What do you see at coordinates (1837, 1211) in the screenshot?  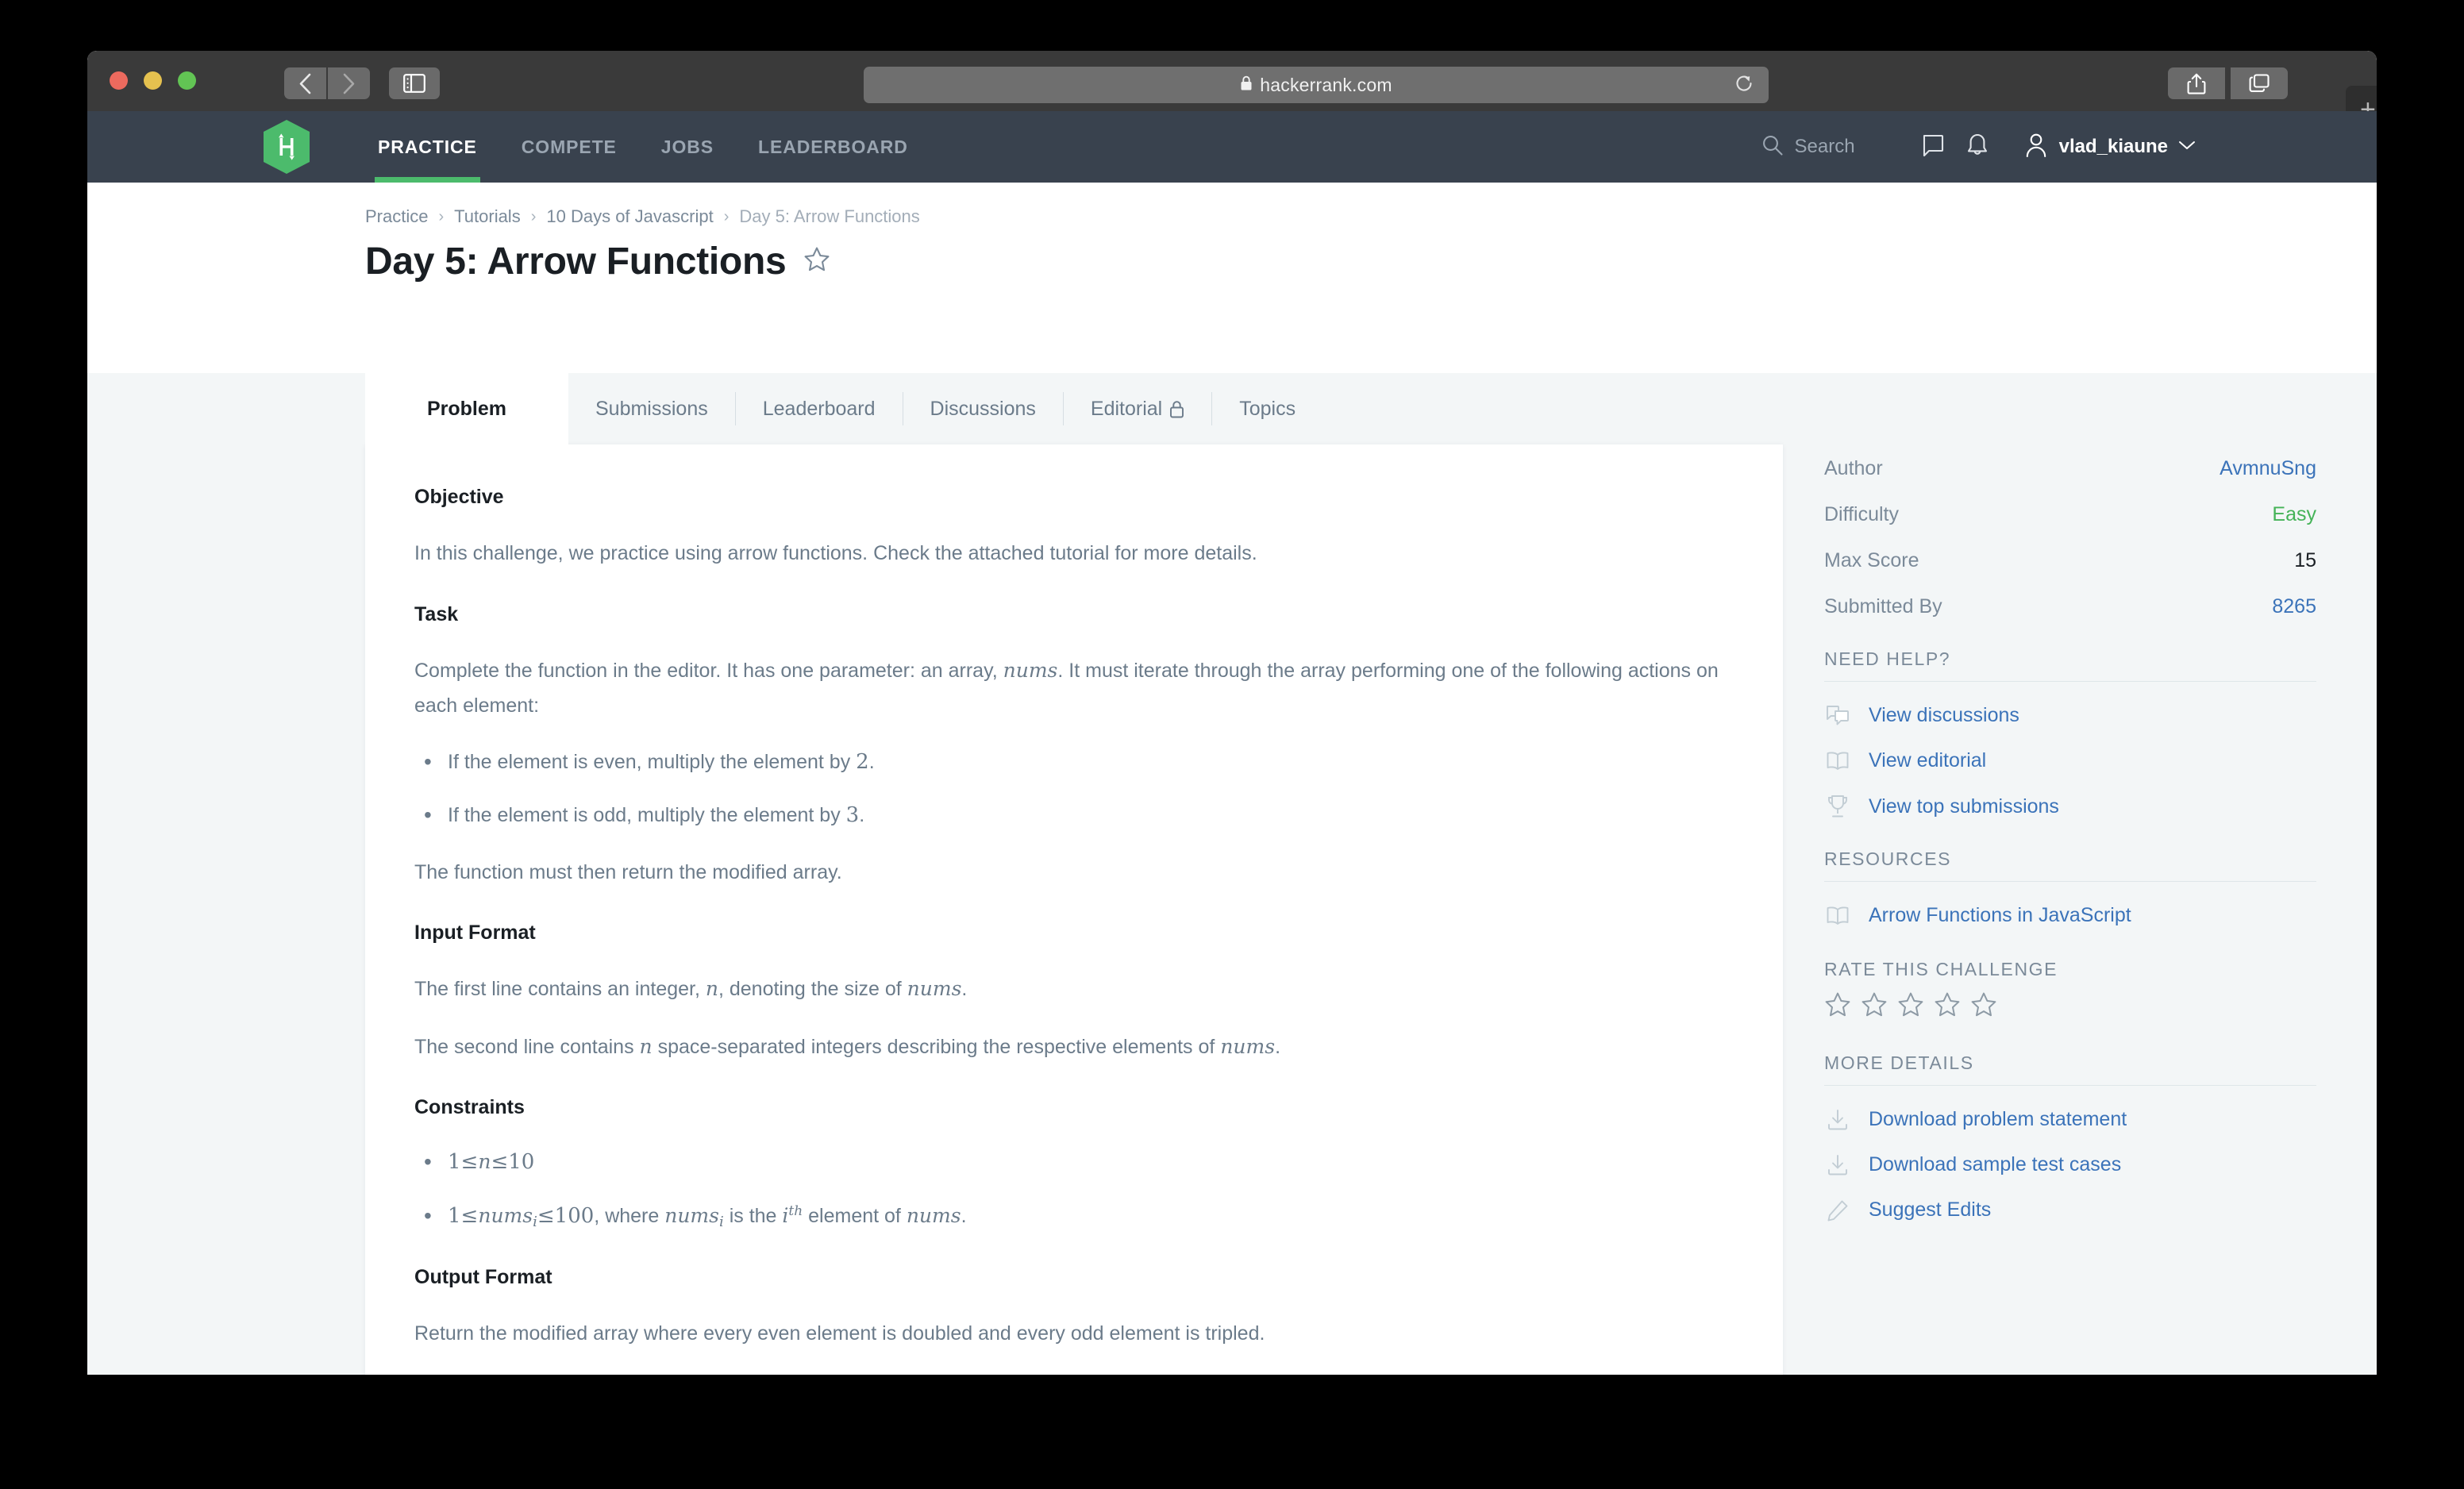 I see `pencil-icon` at bounding box center [1837, 1211].